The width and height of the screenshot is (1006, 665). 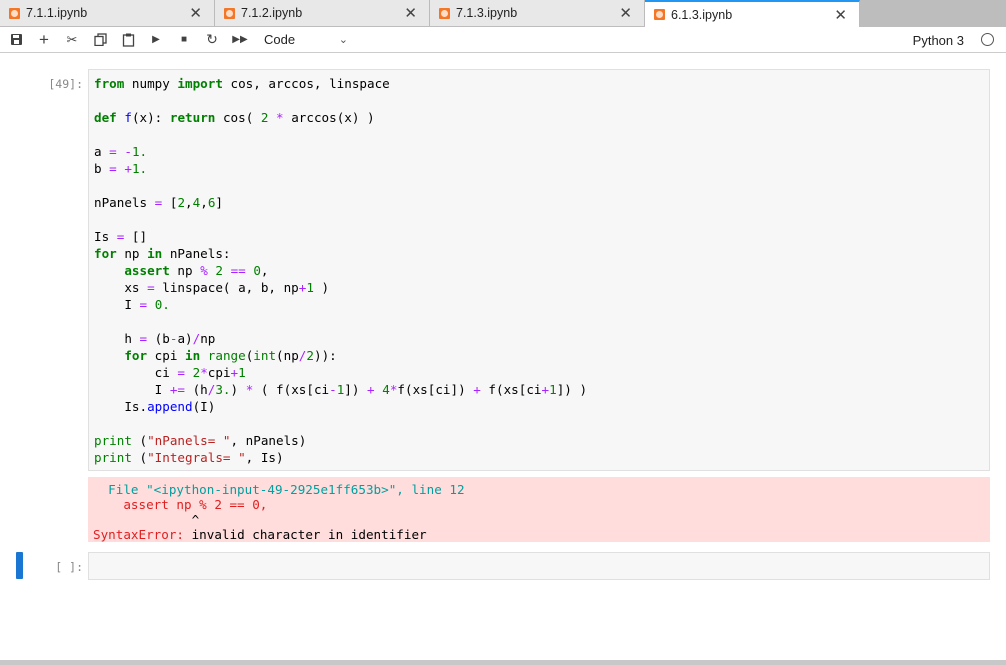 What do you see at coordinates (212, 40) in the screenshot?
I see `restart-icon: ↻` at bounding box center [212, 40].